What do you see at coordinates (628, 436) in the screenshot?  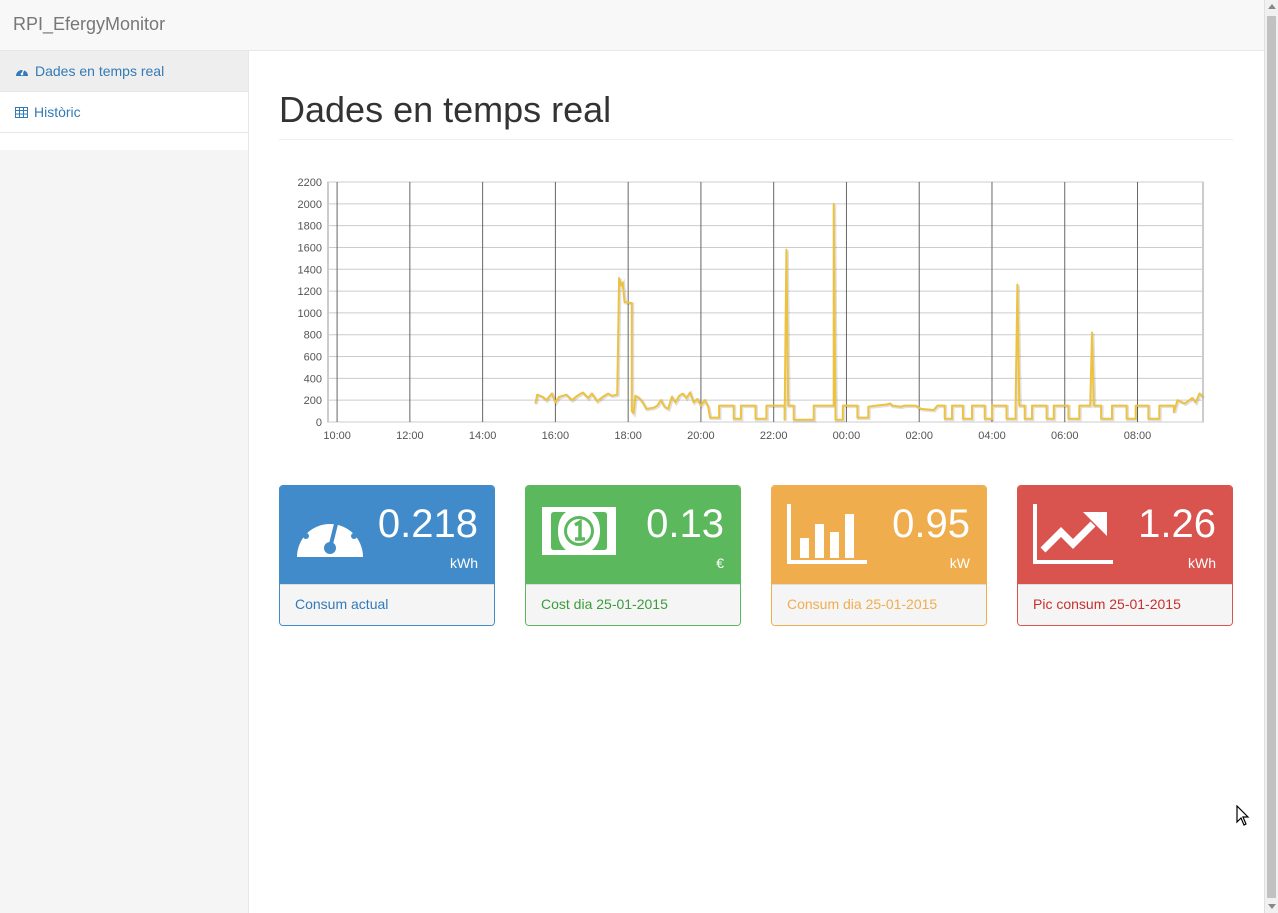 I see `x-tick-label: 18:00` at bounding box center [628, 436].